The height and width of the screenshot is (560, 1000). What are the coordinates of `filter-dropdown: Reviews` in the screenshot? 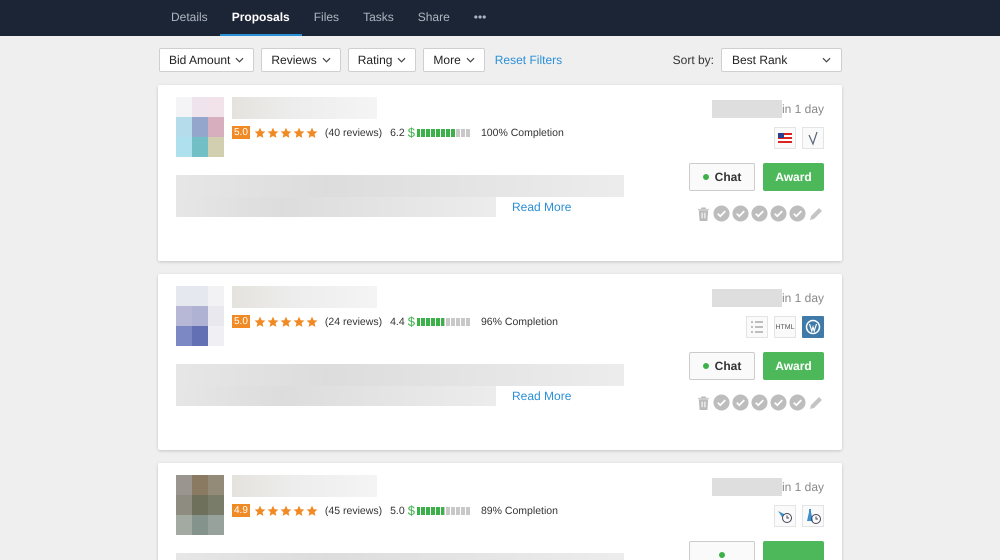 It's located at (301, 60).